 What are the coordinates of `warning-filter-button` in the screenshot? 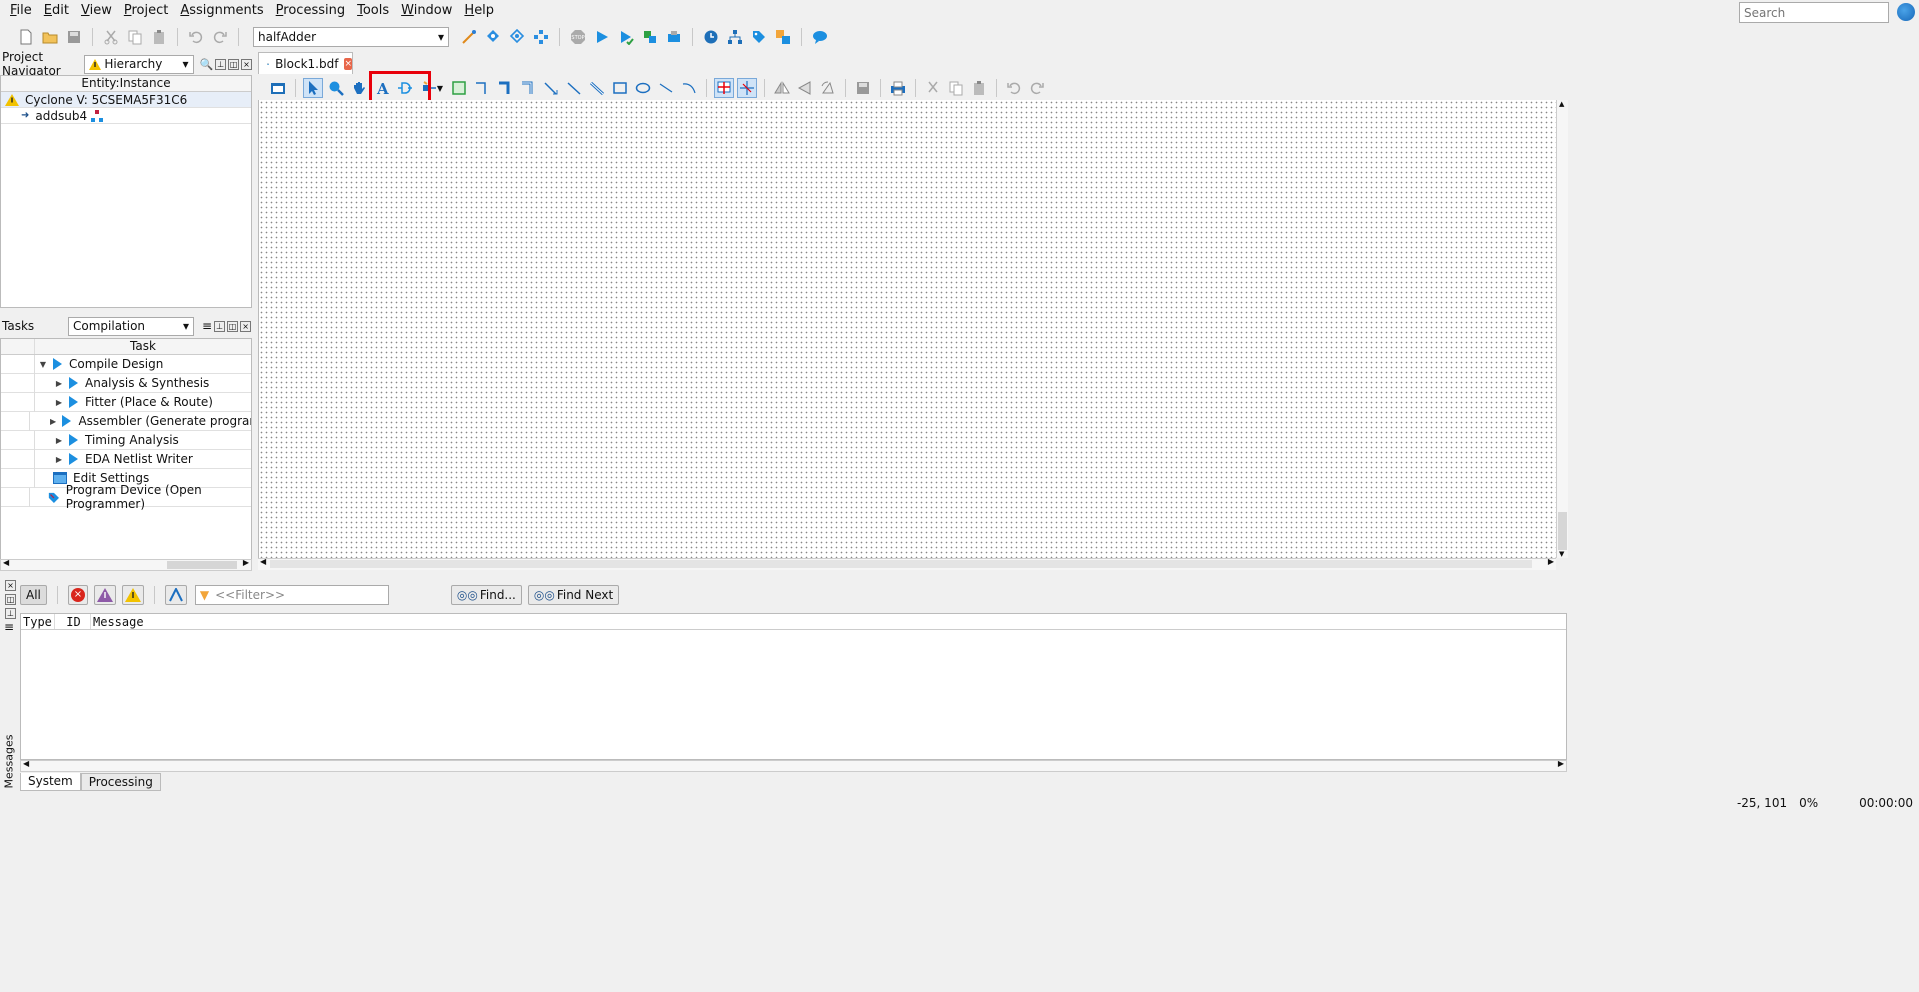 It's located at (132, 595).